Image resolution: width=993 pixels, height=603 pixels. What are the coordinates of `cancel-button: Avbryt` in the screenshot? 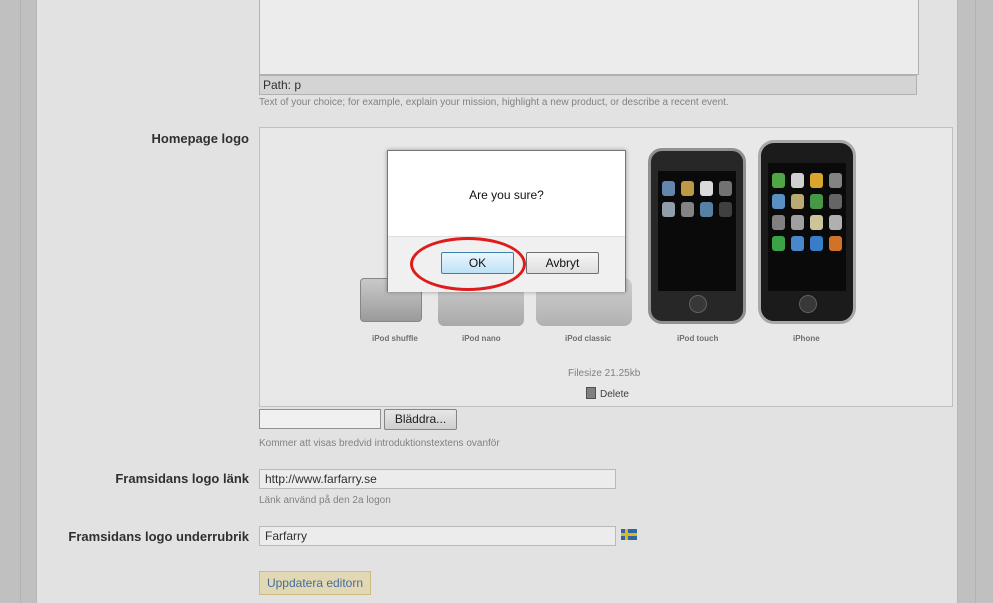 It's located at (562, 263).